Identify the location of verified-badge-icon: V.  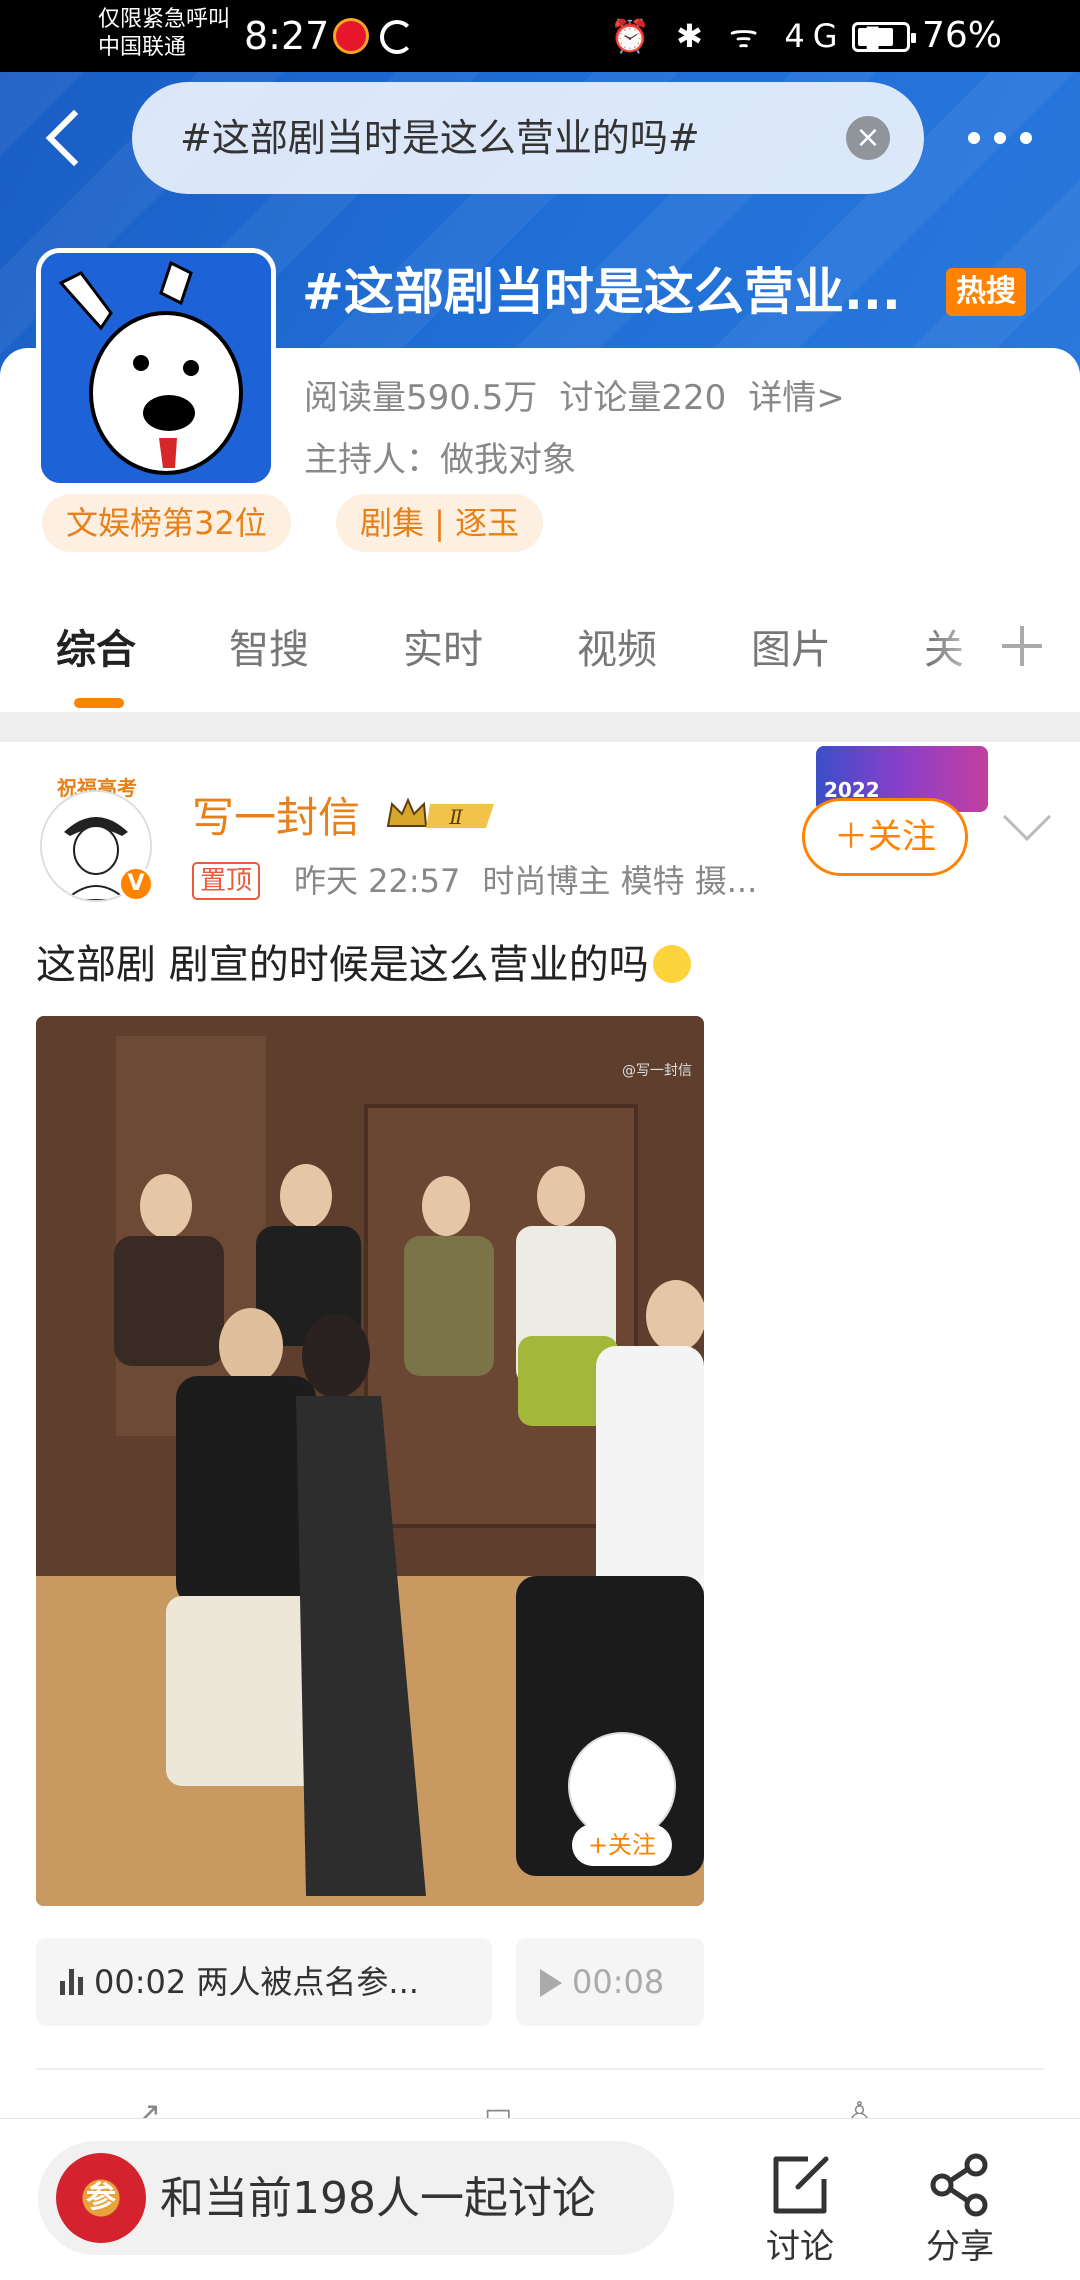
(136, 884).